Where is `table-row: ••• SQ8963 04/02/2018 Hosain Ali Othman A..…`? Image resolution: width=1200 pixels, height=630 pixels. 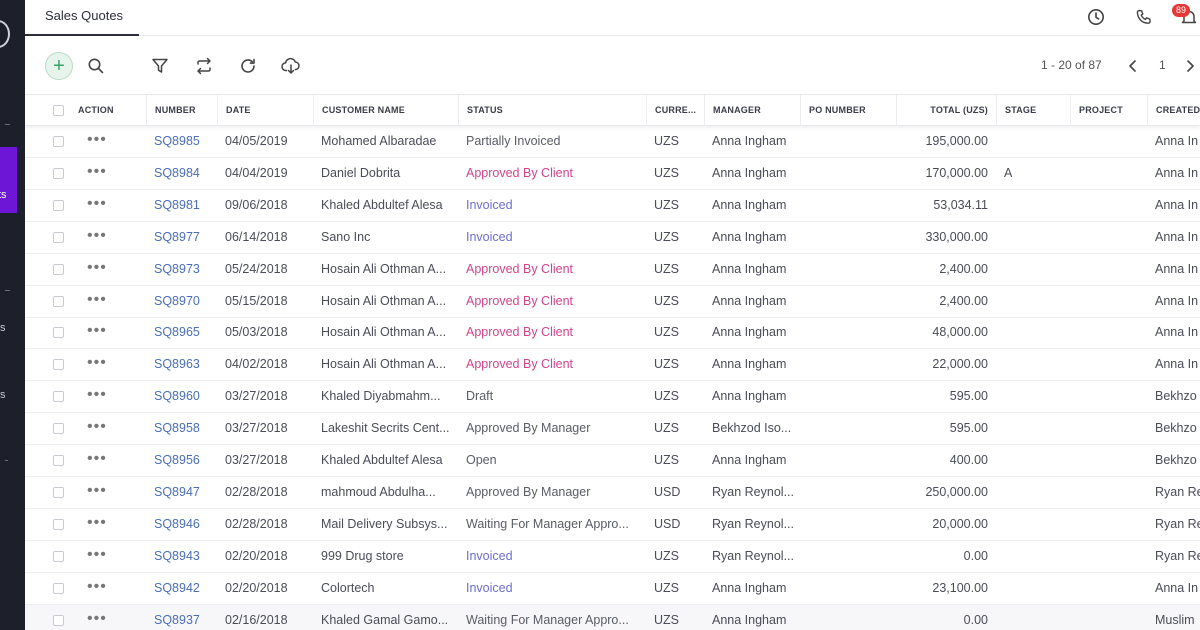 table-row: ••• SQ8963 04/02/2018 Hosain Ali Othman A..… is located at coordinates (612, 365).